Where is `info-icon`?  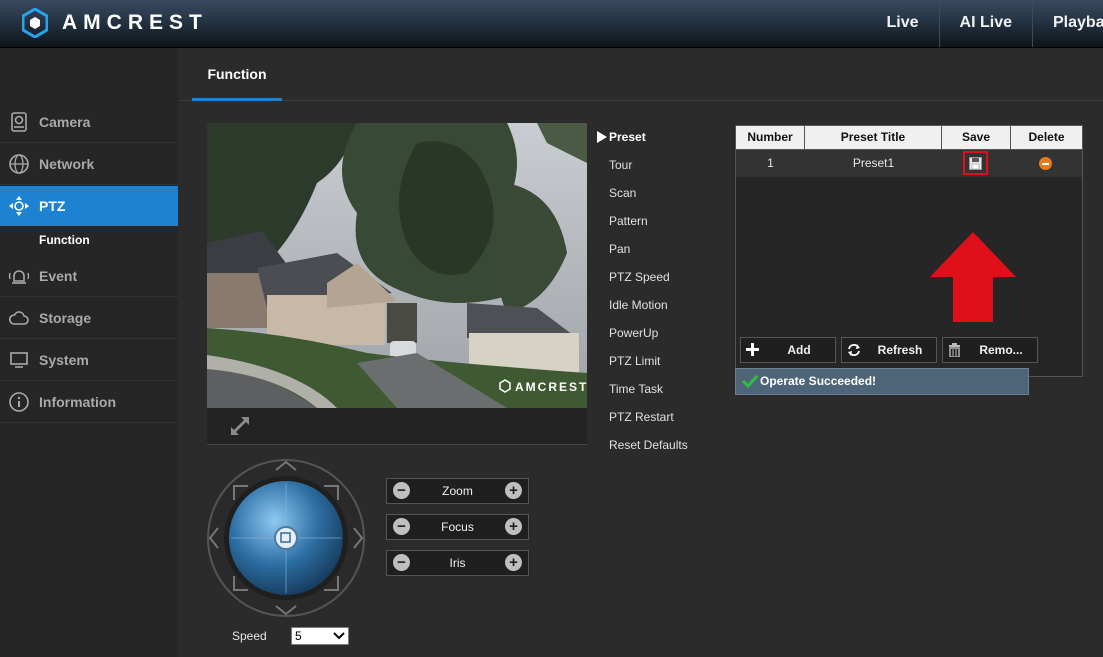
info-icon is located at coordinates (19, 402).